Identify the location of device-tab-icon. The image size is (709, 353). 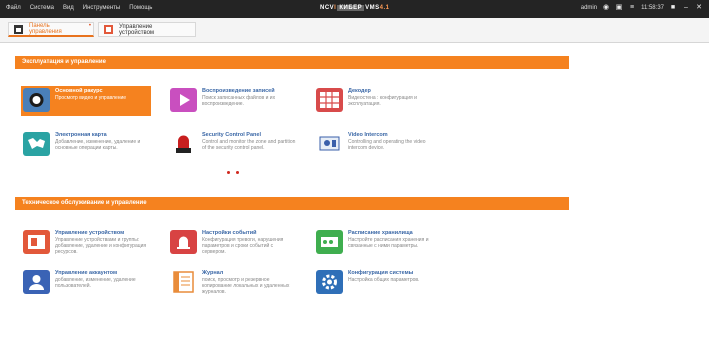
(108, 29).